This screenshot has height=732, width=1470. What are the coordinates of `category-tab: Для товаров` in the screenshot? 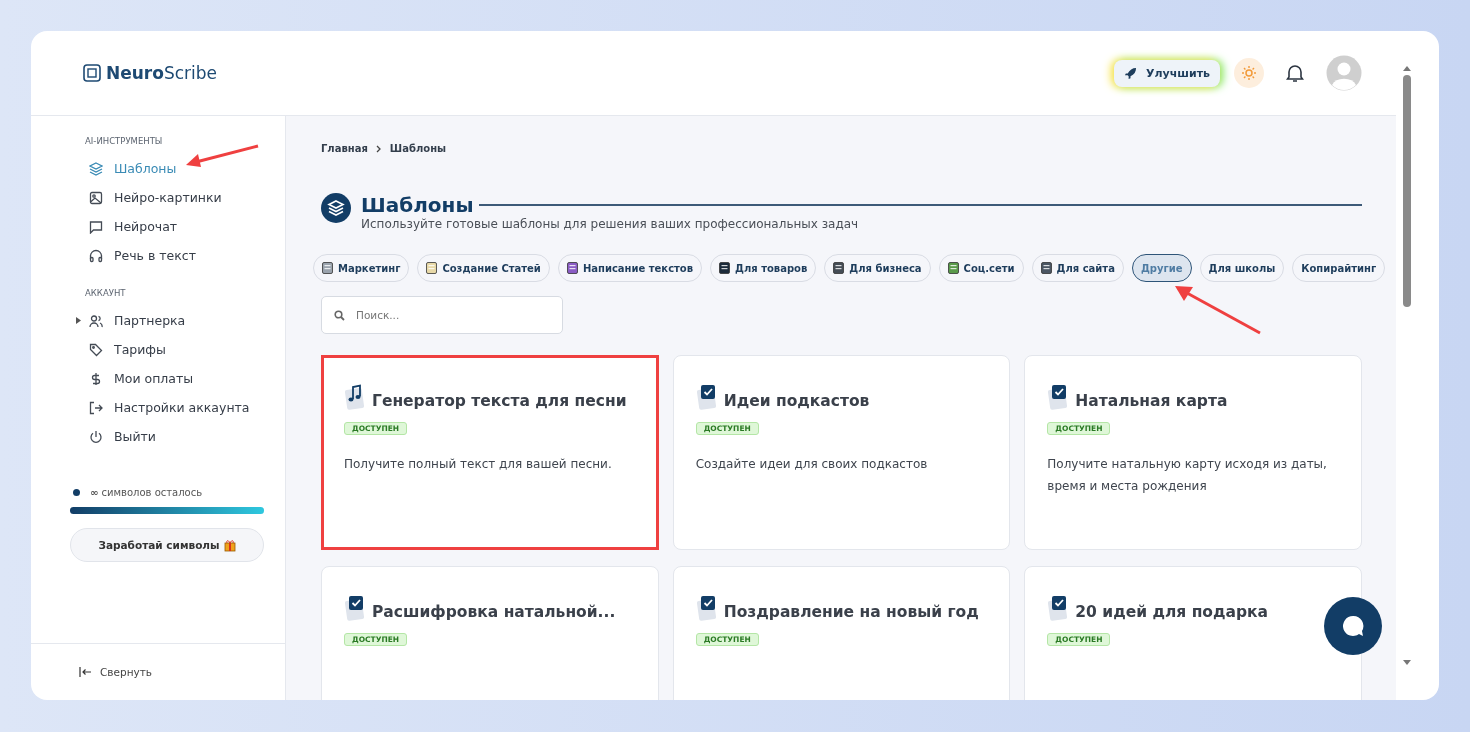 It's located at (763, 268).